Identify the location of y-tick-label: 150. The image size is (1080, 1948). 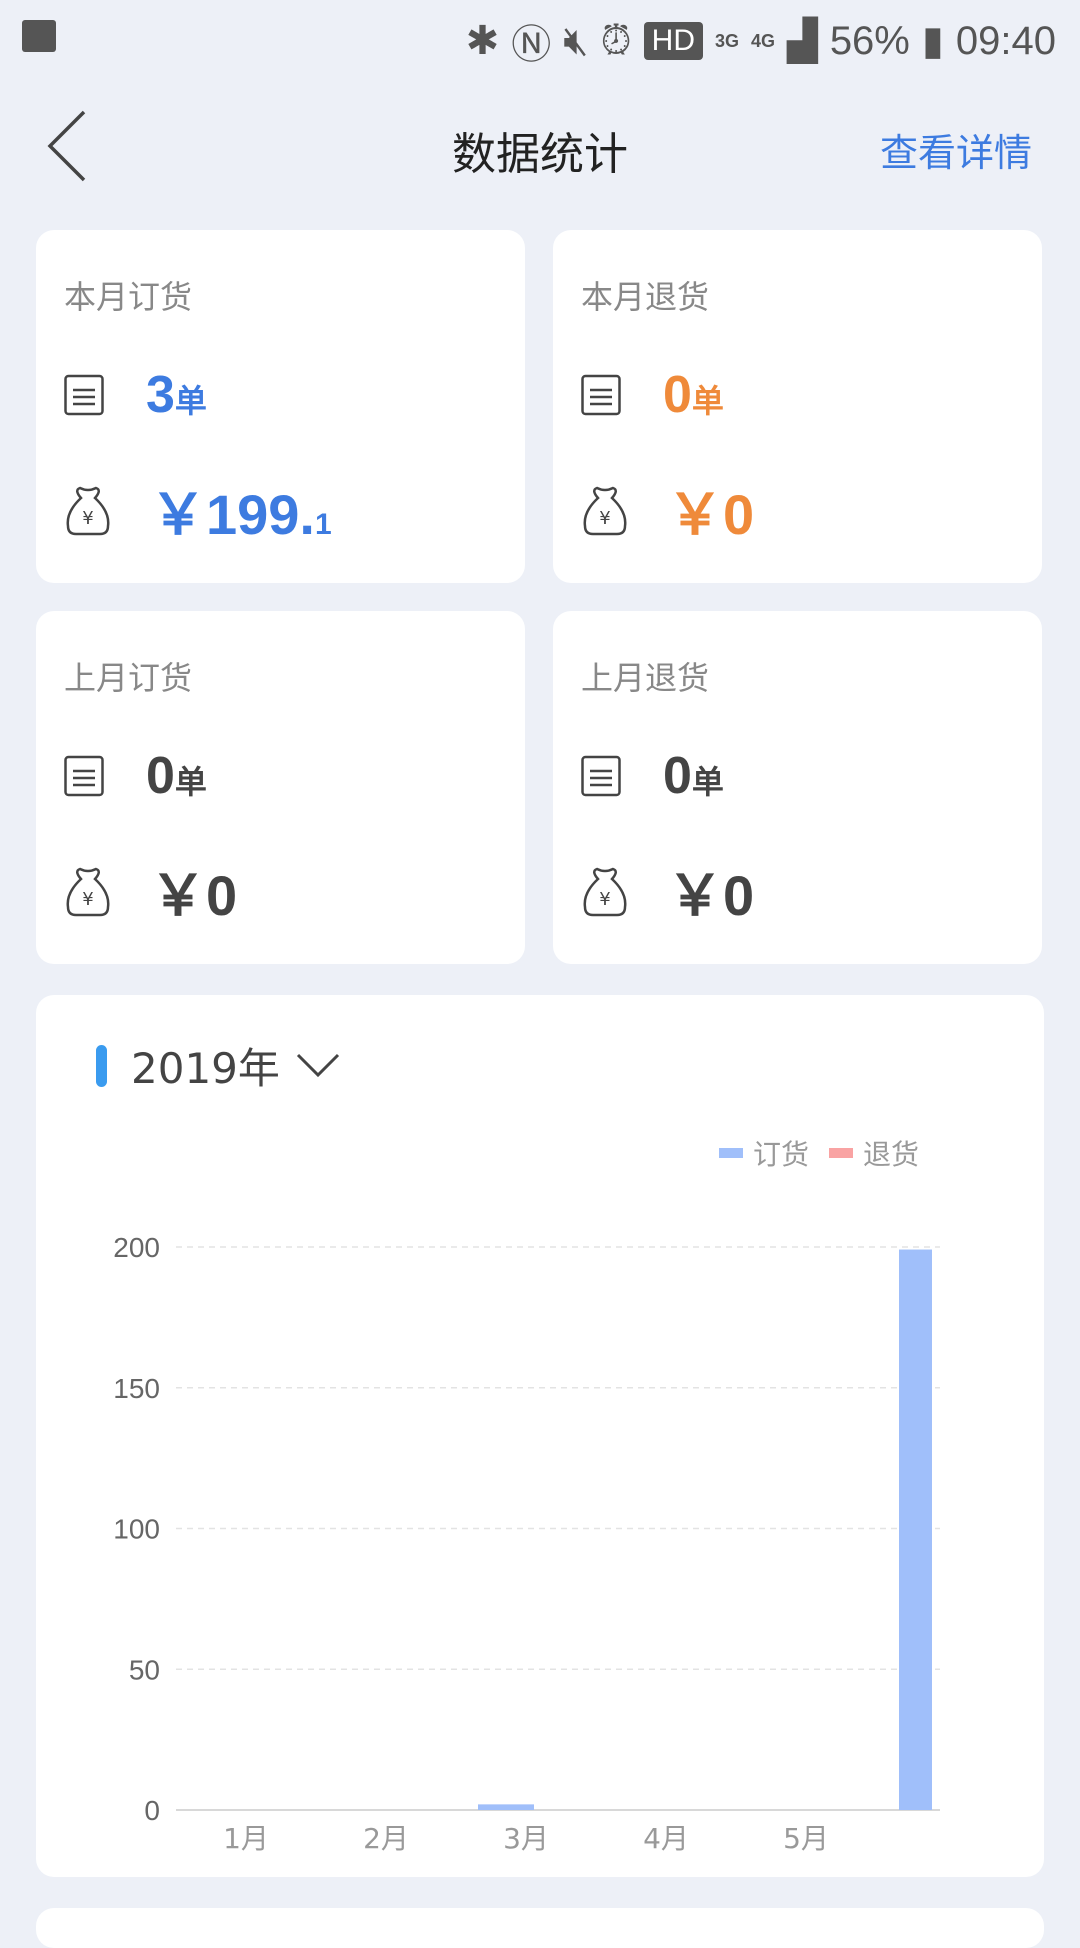
(136, 1388).